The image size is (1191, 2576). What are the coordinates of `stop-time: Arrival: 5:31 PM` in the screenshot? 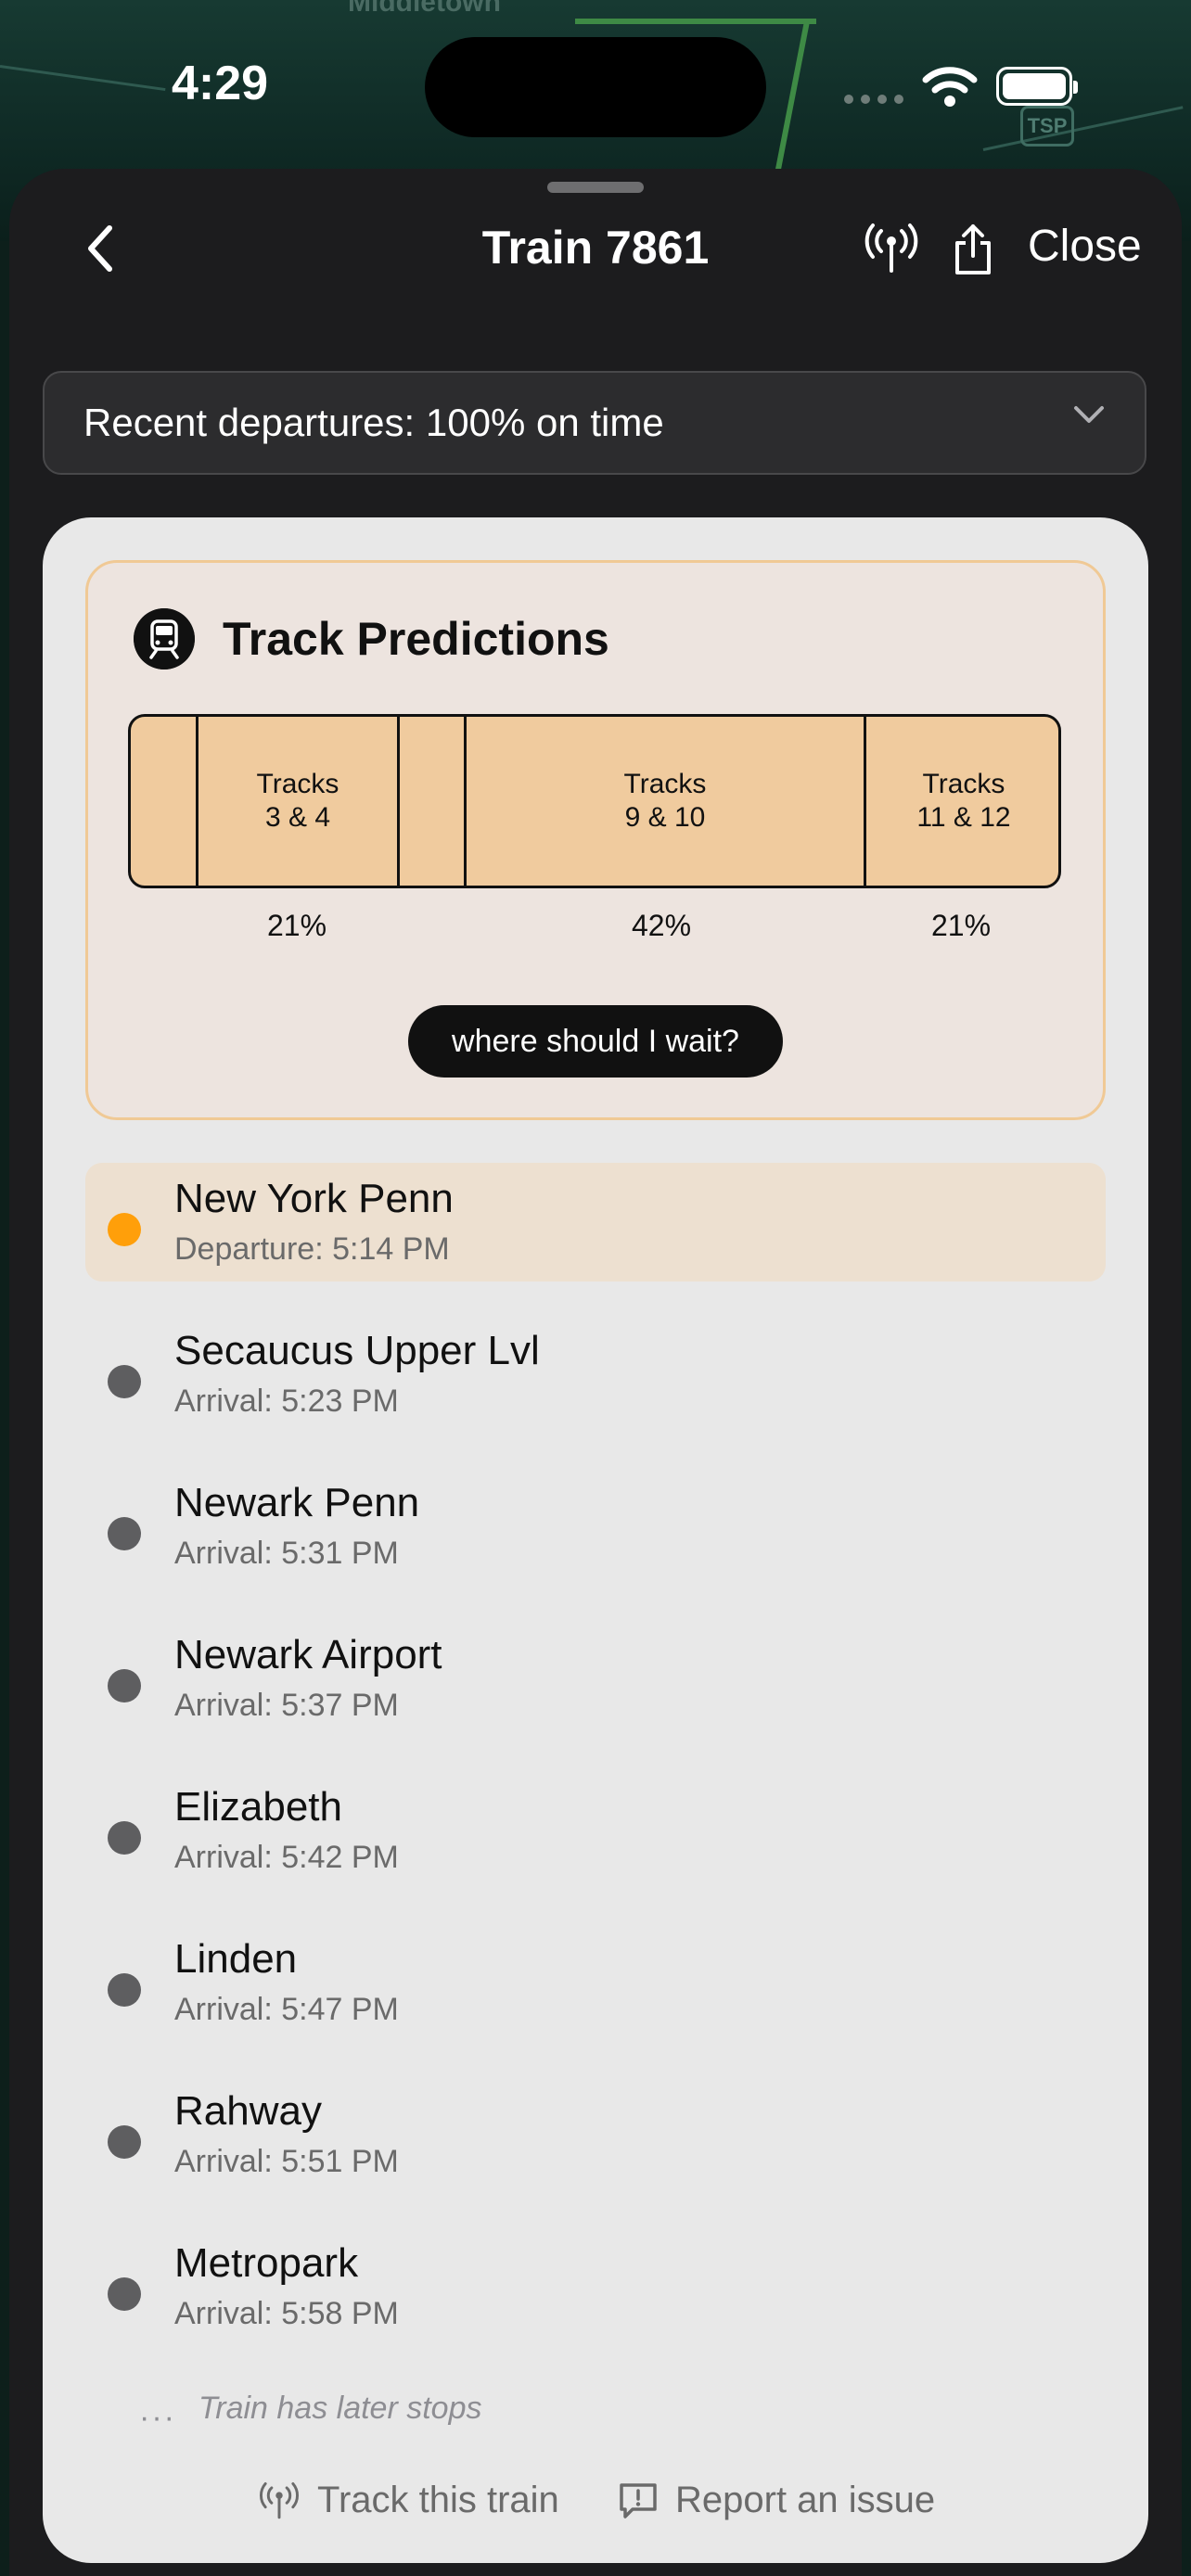 It's located at (286, 1553).